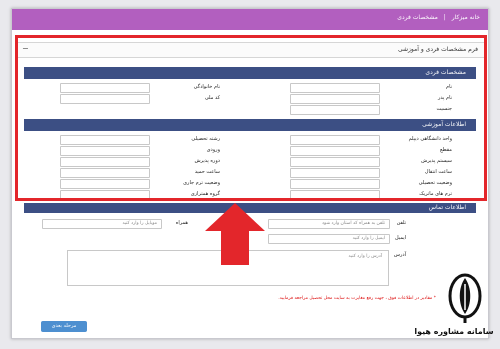  Describe the element at coordinates (235, 234) in the screenshot. I see `up-arrow-icon` at that location.